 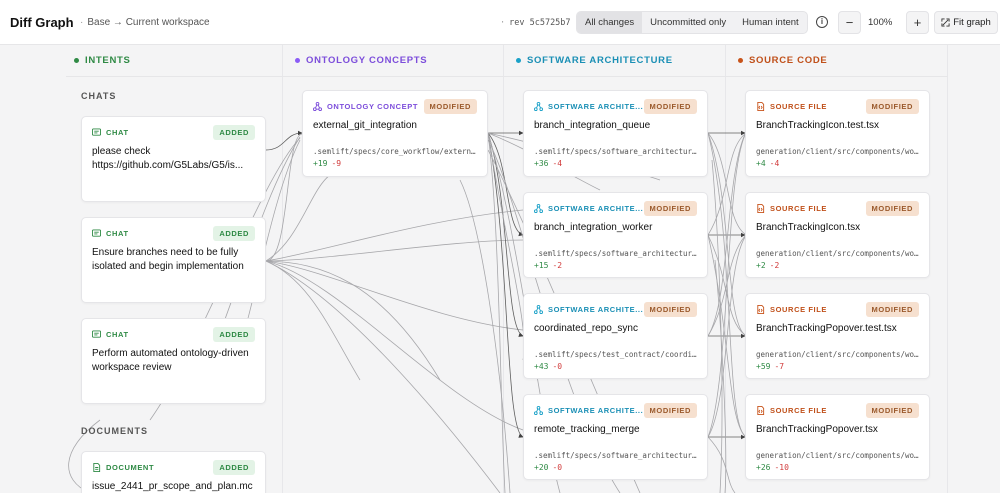 I want to click on column-header-intents: INTENTS, so click(x=102, y=60).